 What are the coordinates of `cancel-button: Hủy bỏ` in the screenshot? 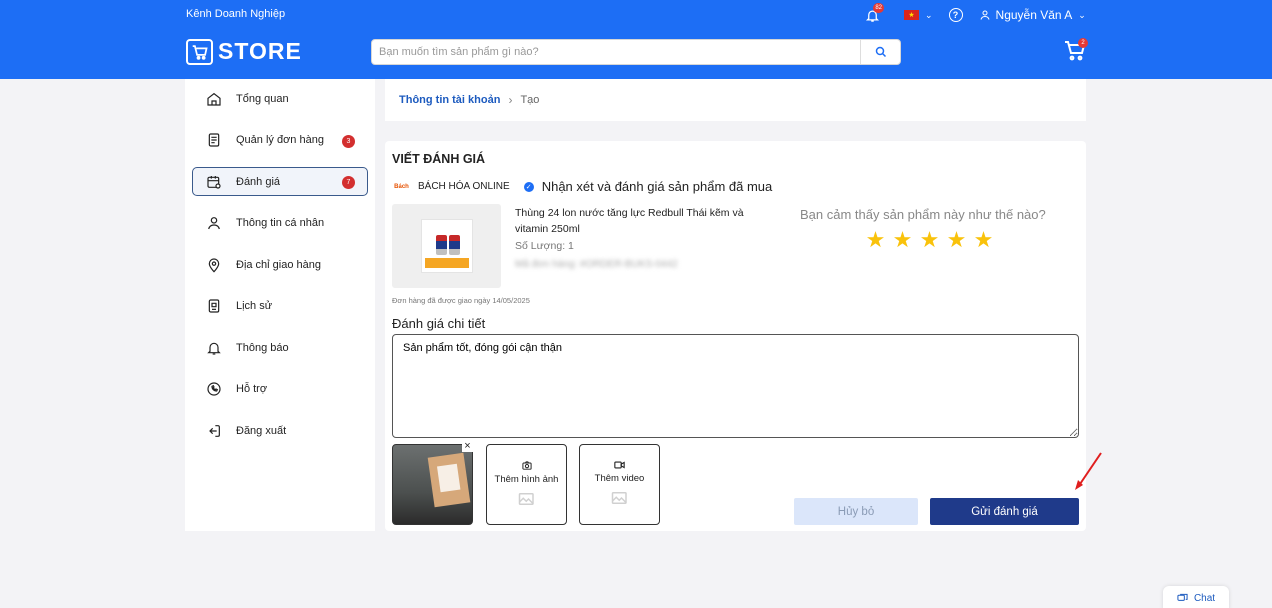 It's located at (856, 511).